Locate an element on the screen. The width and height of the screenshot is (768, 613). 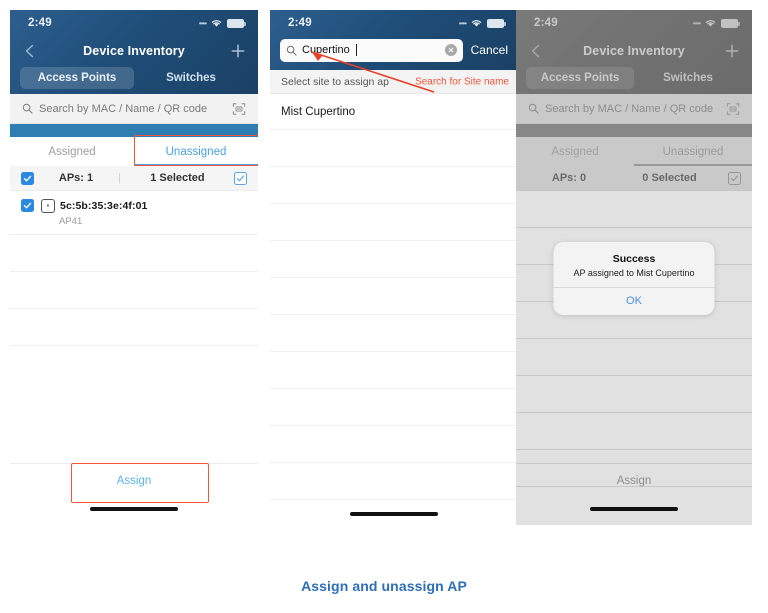
nav-title-row: Device Inventory is located at coordinates (134, 51).